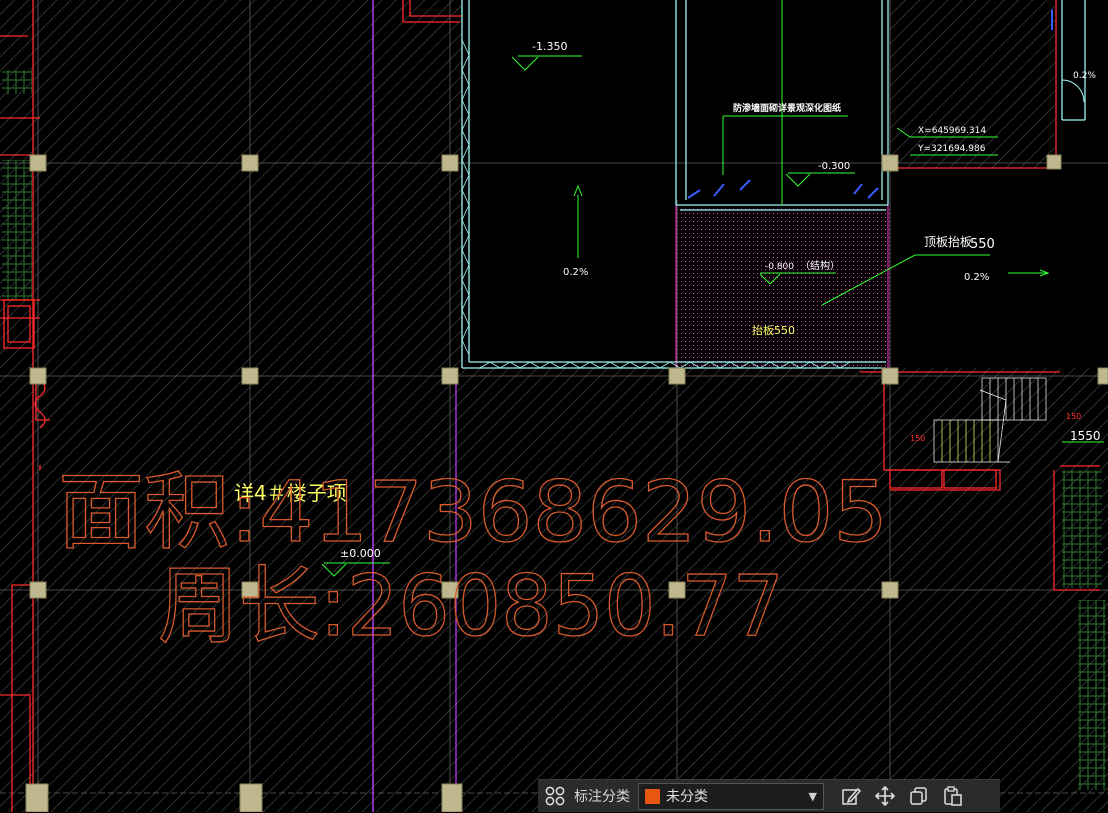  What do you see at coordinates (1085, 436) in the screenshot?
I see `dim-1550: 1550` at bounding box center [1085, 436].